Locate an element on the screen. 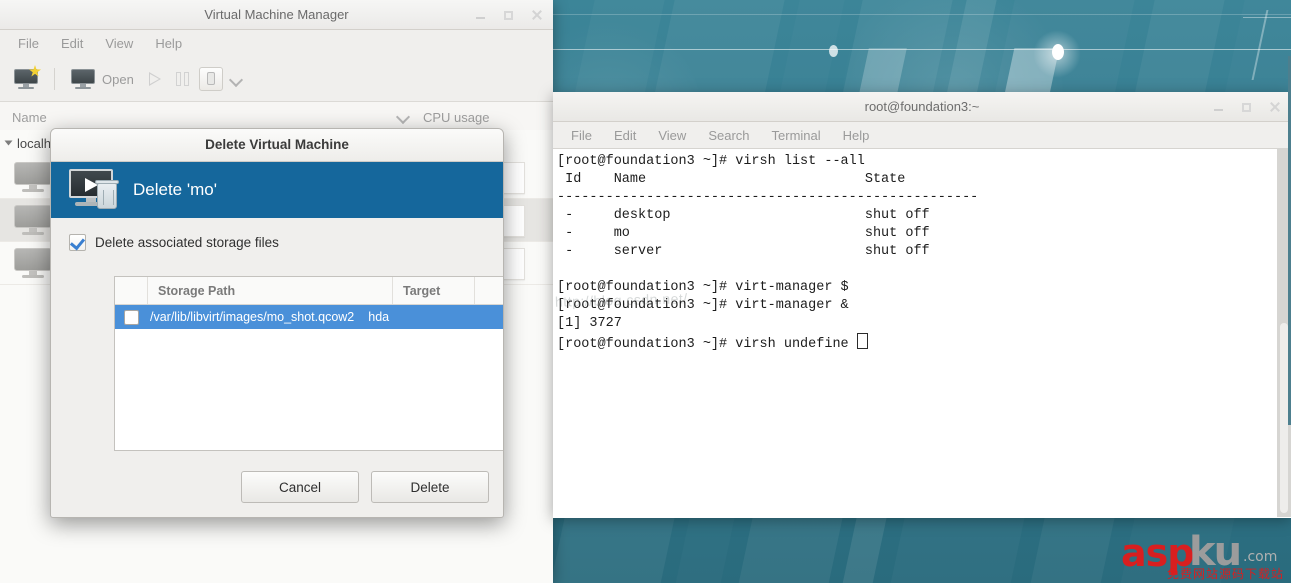 The height and width of the screenshot is (583, 1291). row-checkbox is located at coordinates (131, 317).